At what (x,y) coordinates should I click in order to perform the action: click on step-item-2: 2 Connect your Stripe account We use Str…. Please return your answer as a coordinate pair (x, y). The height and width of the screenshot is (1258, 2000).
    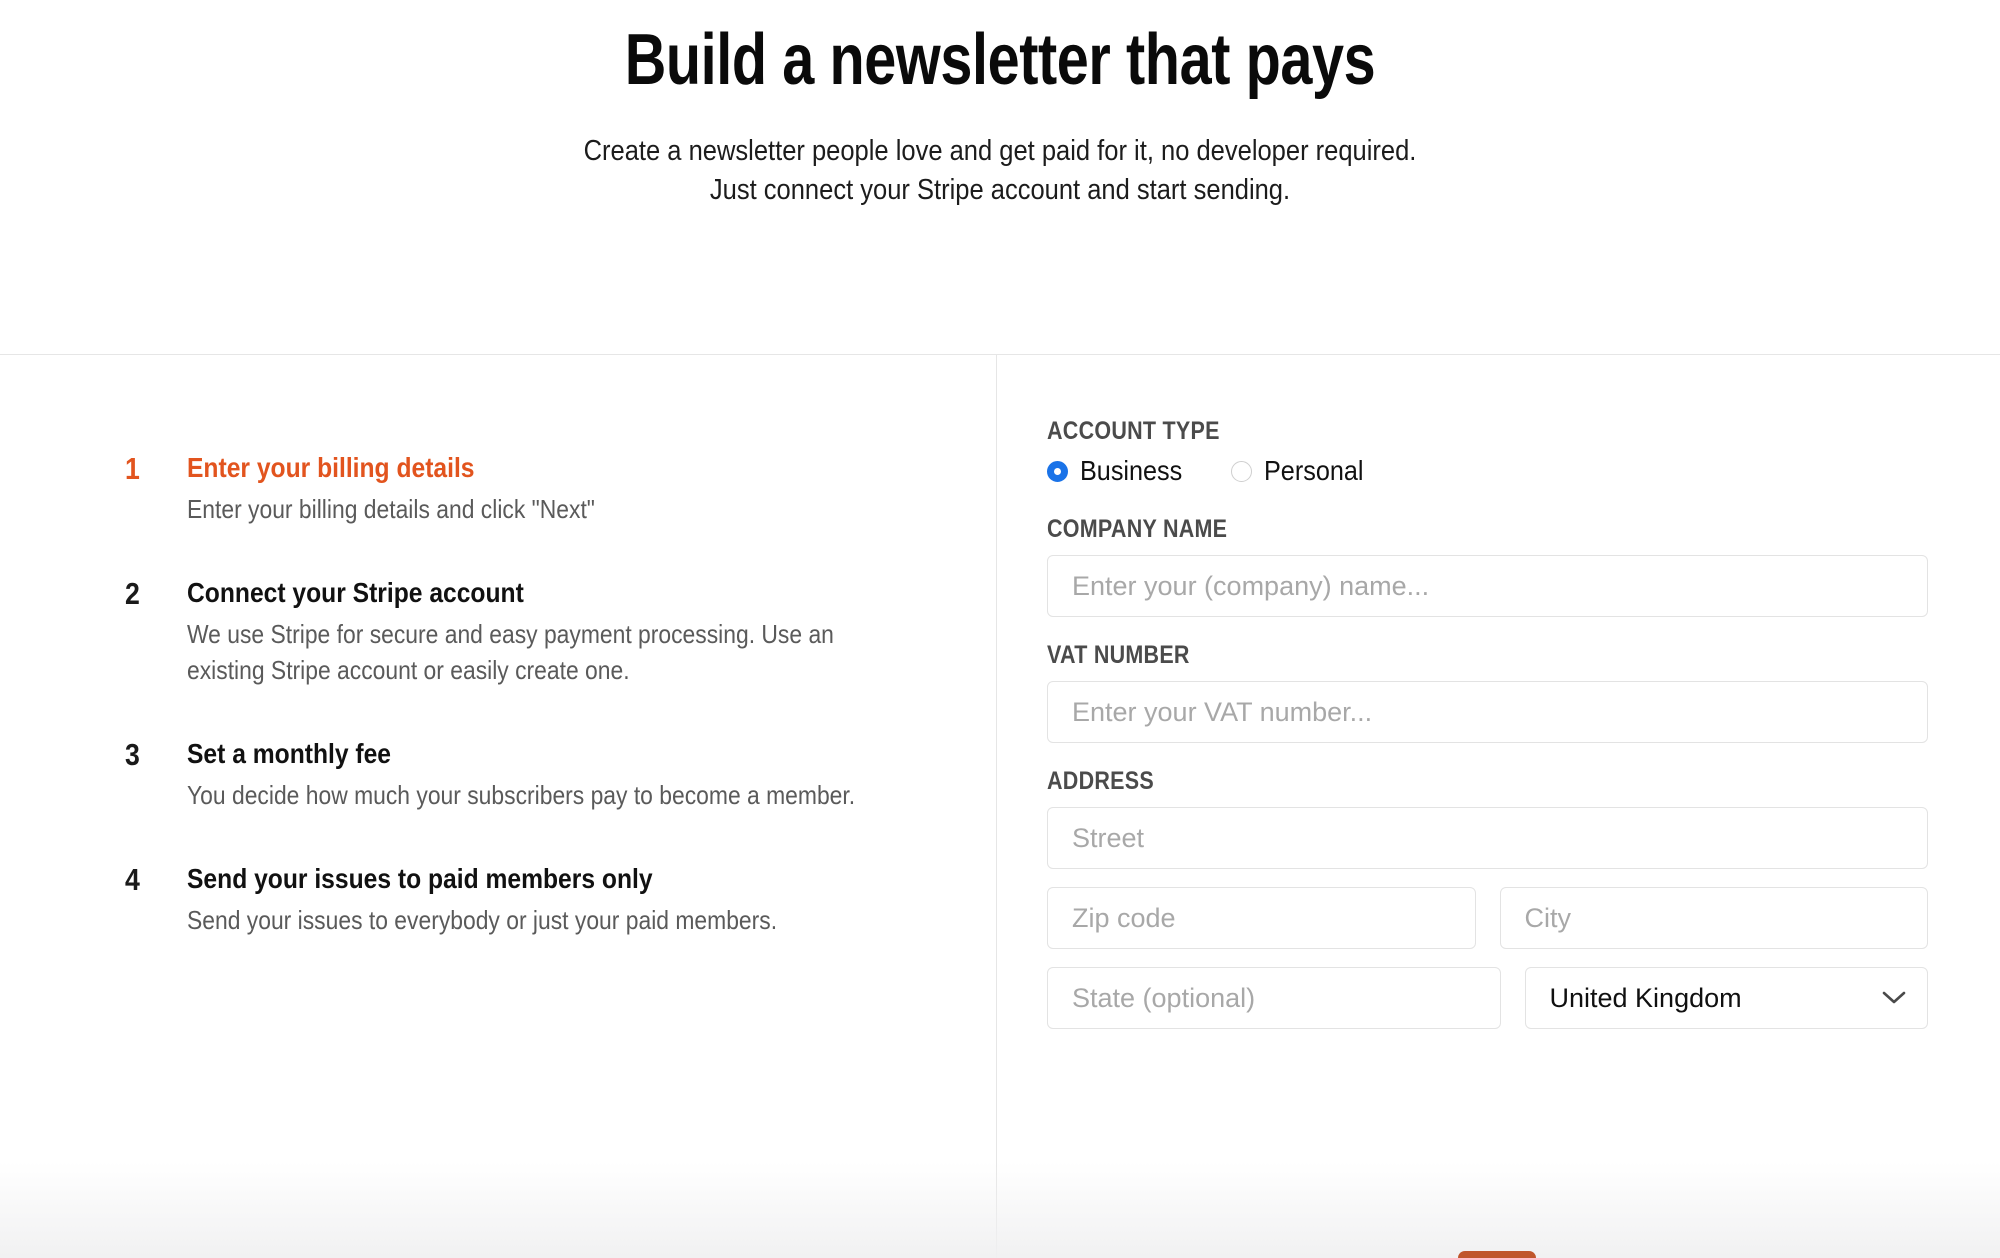
    Looking at the image, I should click on (560, 632).